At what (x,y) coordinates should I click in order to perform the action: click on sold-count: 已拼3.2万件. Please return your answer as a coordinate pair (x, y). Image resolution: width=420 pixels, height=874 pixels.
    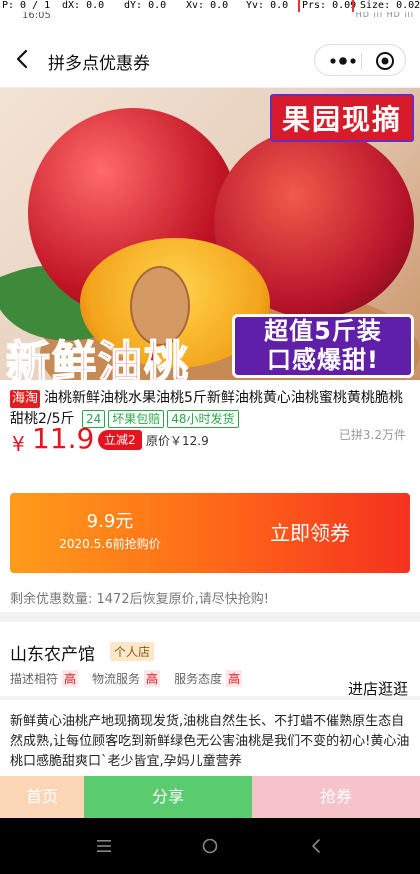
    Looking at the image, I should click on (372, 435).